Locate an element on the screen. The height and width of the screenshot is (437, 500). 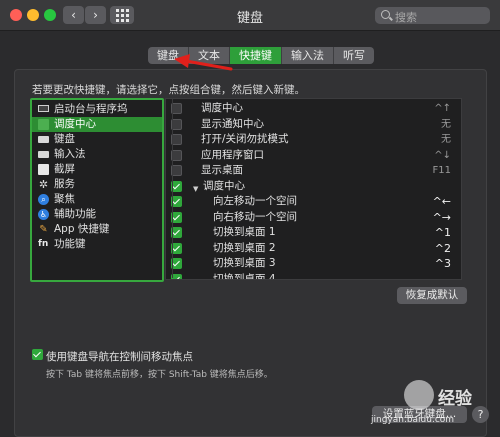
shortcut-row: ▼ 调度中心 is located at coordinates (313, 186).